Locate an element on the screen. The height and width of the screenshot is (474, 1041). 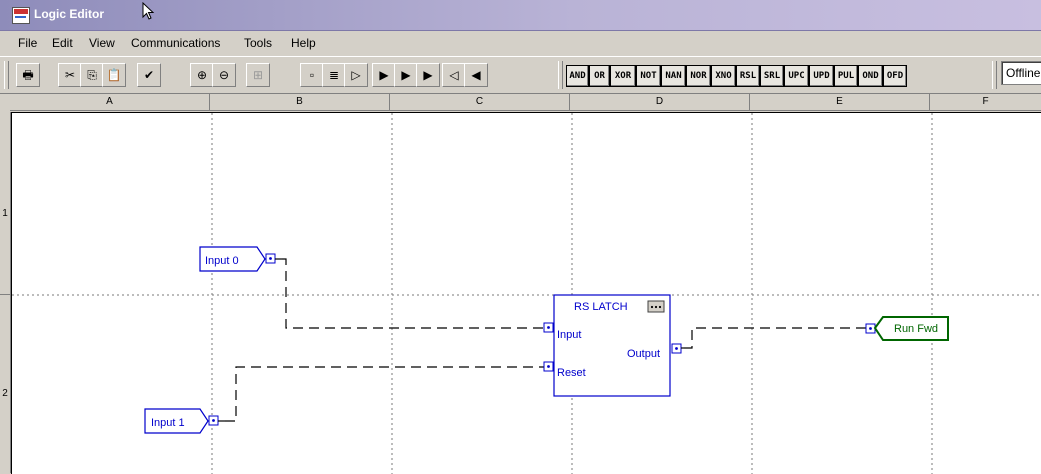
row-1: 1 is located at coordinates (5, 213).